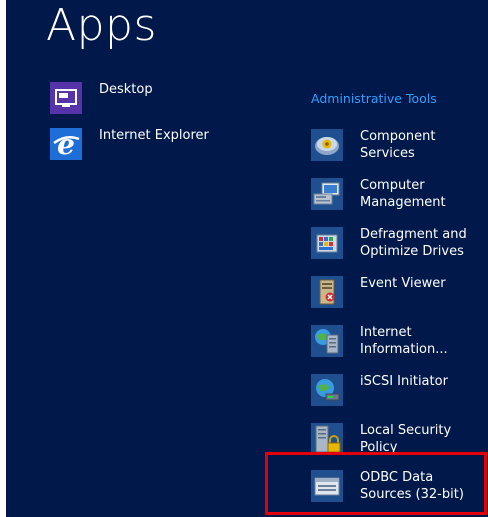  I want to click on component-services-icon, so click(327, 145).